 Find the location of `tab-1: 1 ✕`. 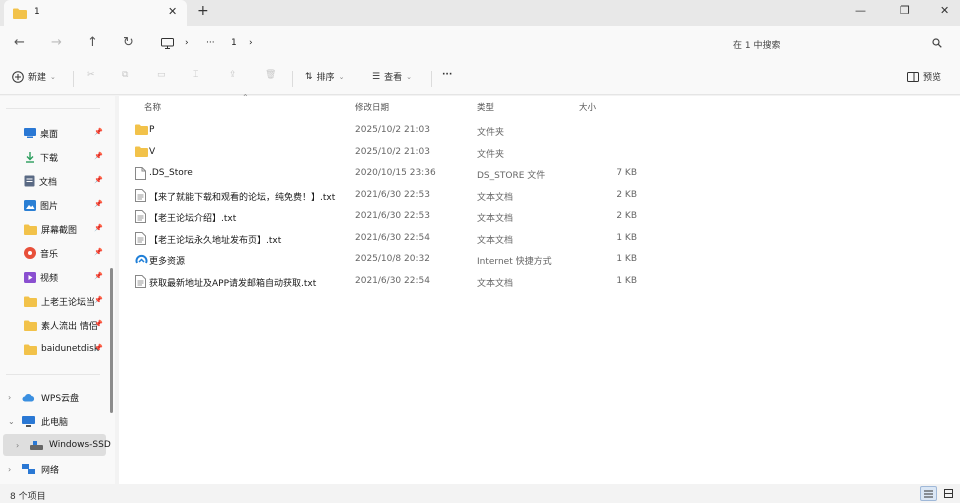

tab-1: 1 ✕ is located at coordinates (95, 13).